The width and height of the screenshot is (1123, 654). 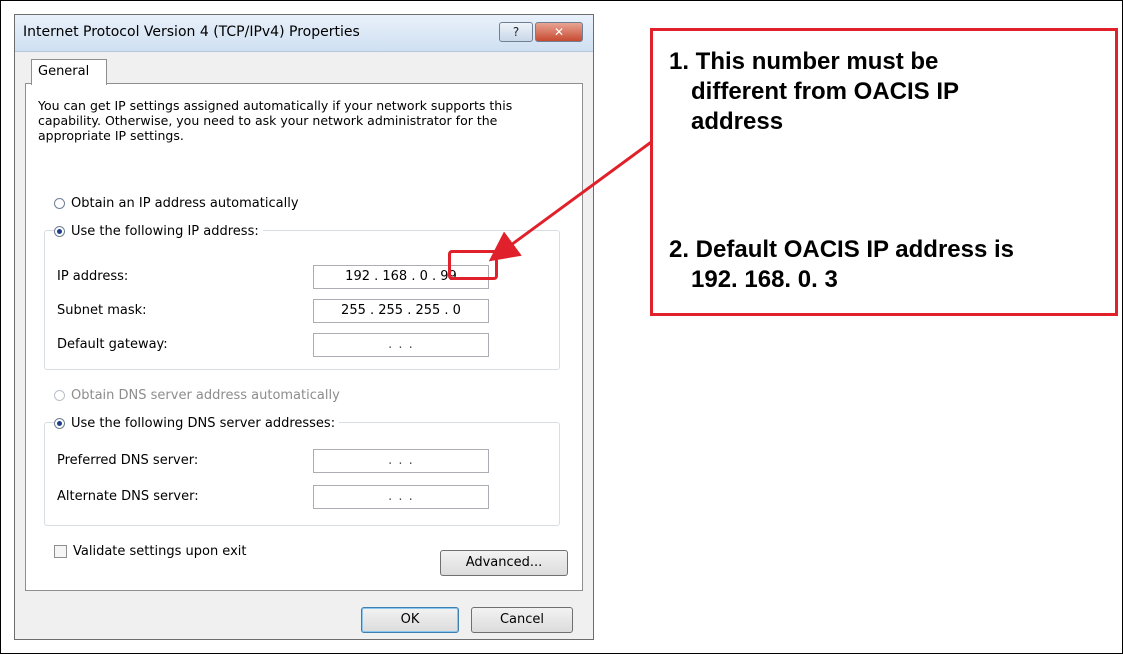 What do you see at coordinates (516, 32) in the screenshot?
I see `help-button: ?` at bounding box center [516, 32].